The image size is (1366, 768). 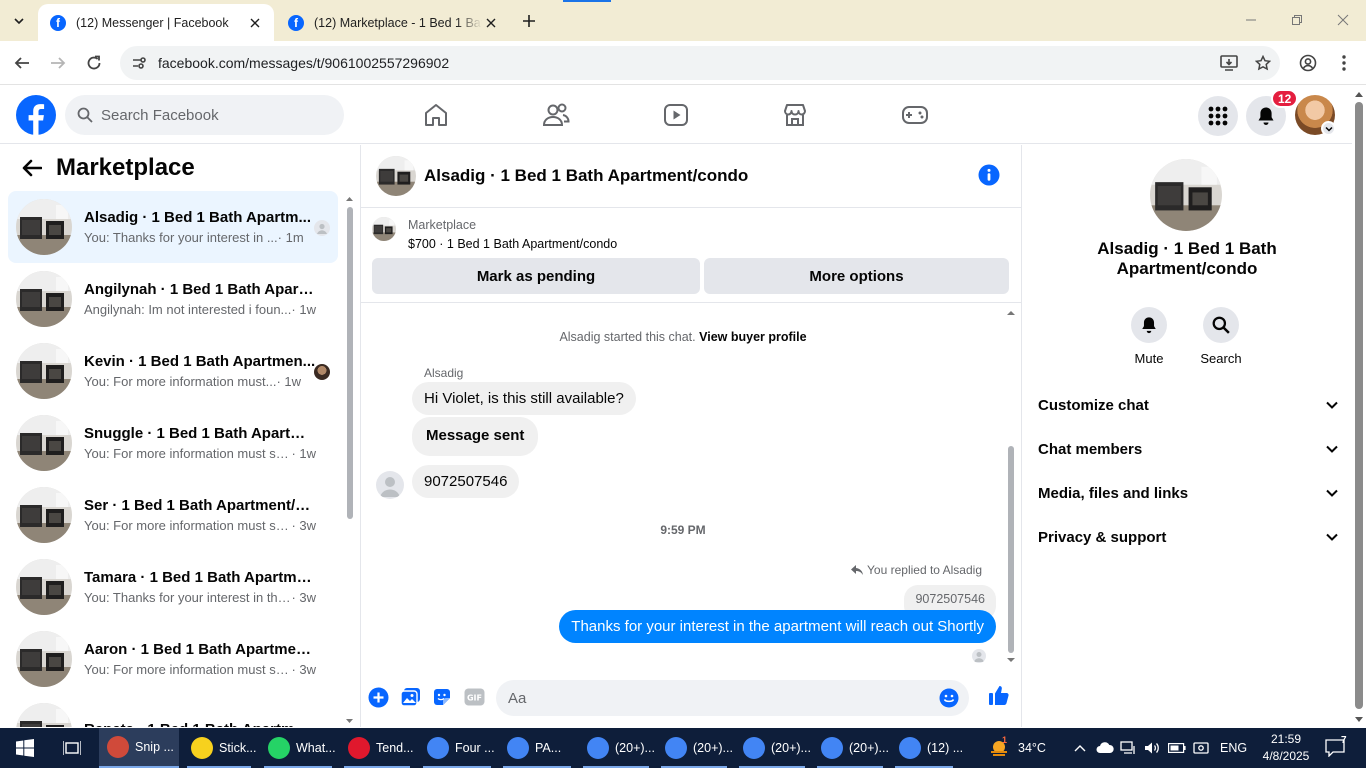 I want to click on mark-as-pending-button: Mark as pending, so click(x=536, y=276).